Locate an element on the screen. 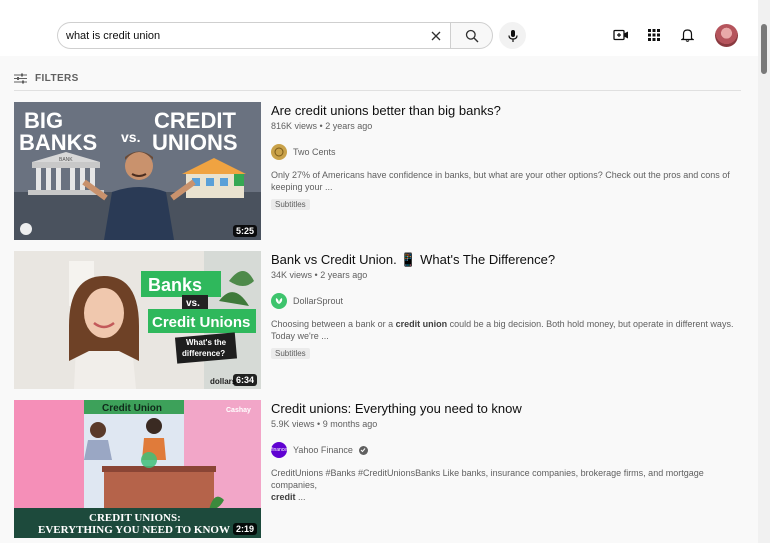 The height and width of the screenshot is (543, 770). video-meta: 5.9K views • 9 months ago is located at coordinates (324, 424).